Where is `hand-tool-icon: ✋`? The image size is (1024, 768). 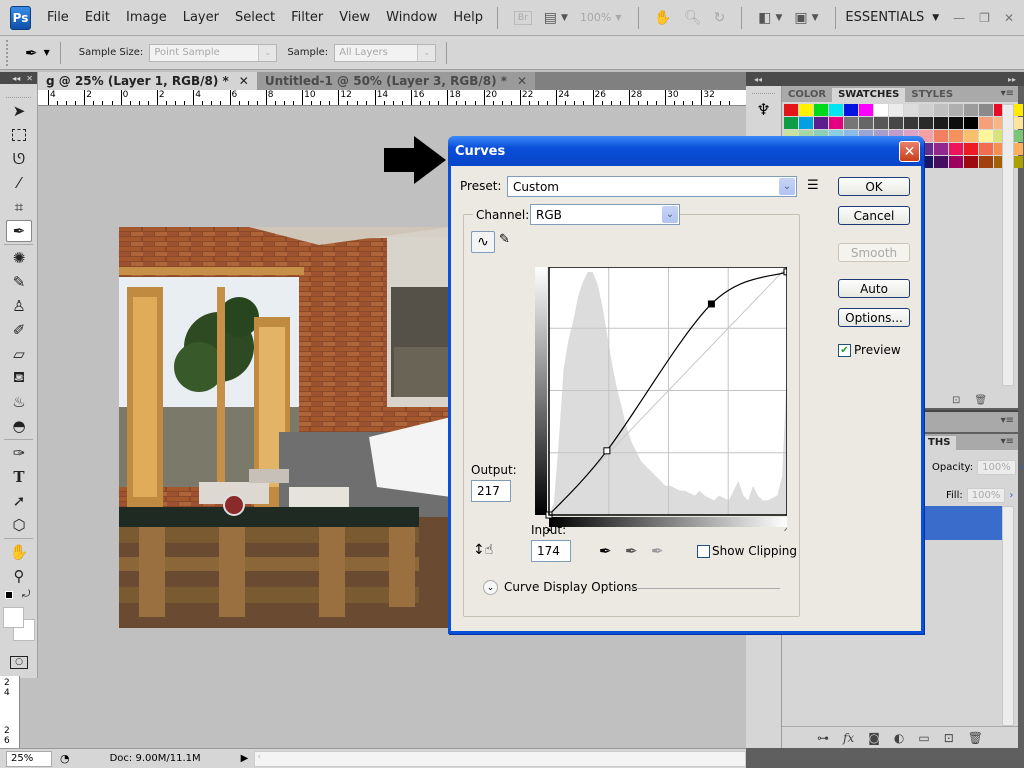 hand-tool-icon: ✋ is located at coordinates (19, 552).